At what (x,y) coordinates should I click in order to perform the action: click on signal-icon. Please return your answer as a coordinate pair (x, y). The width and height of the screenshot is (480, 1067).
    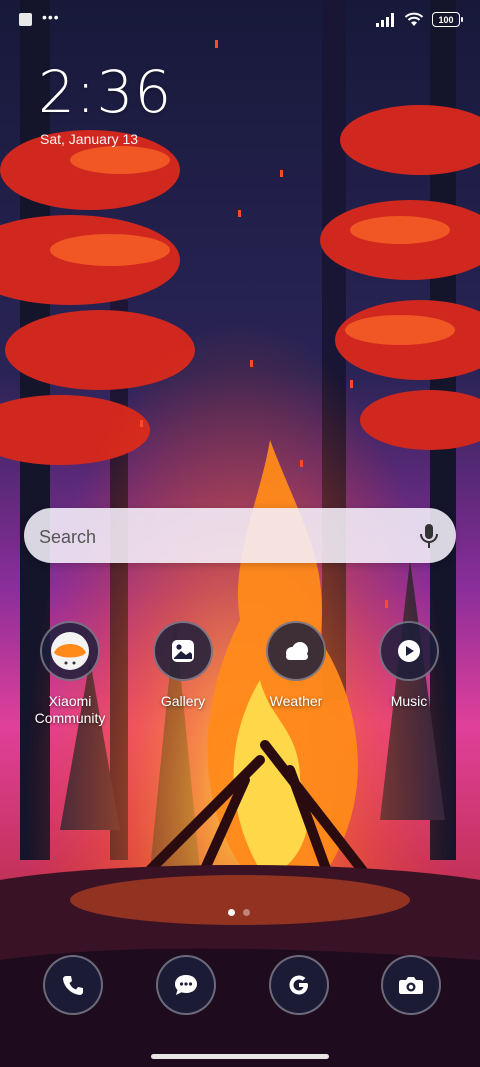
    Looking at the image, I should click on (385, 19).